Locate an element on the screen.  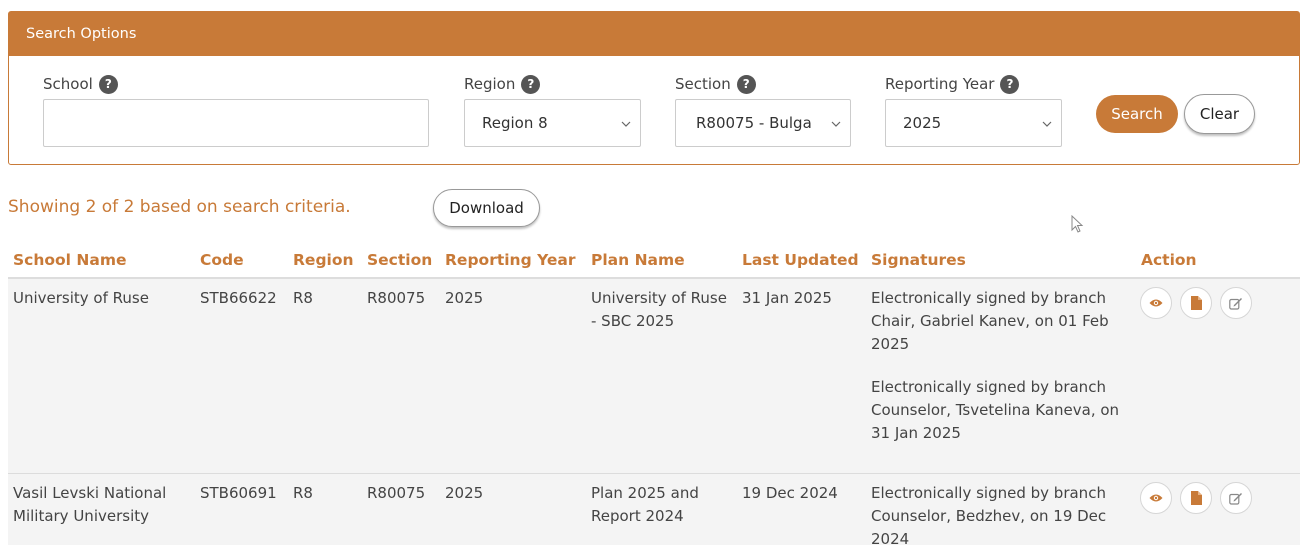
section-select-value: R80075 - Bulga is located at coordinates (754, 123).